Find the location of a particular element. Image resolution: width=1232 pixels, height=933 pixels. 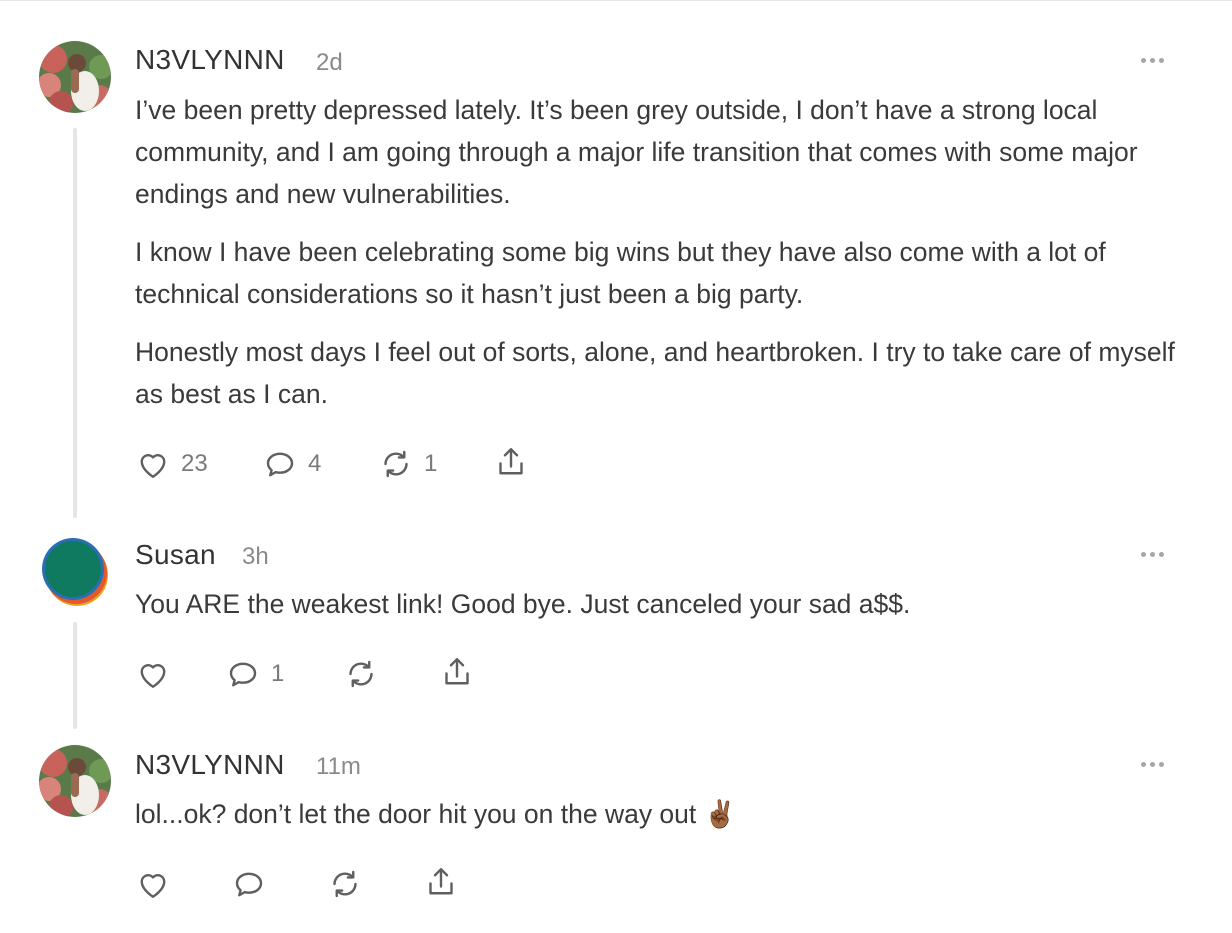

reply-count: 4 is located at coordinates (315, 463).